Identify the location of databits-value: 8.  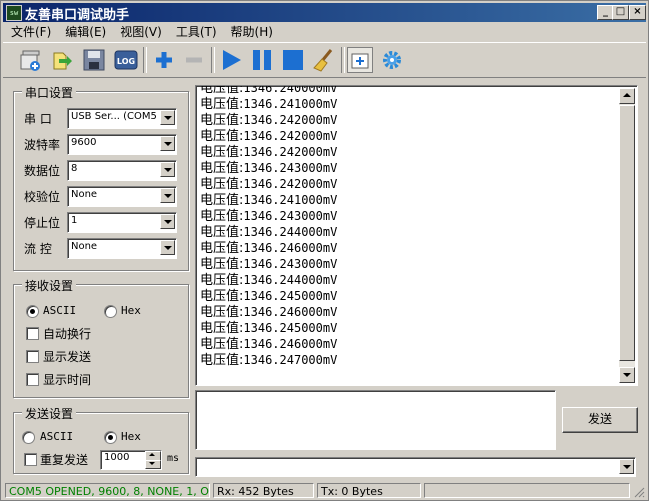
(74, 168).